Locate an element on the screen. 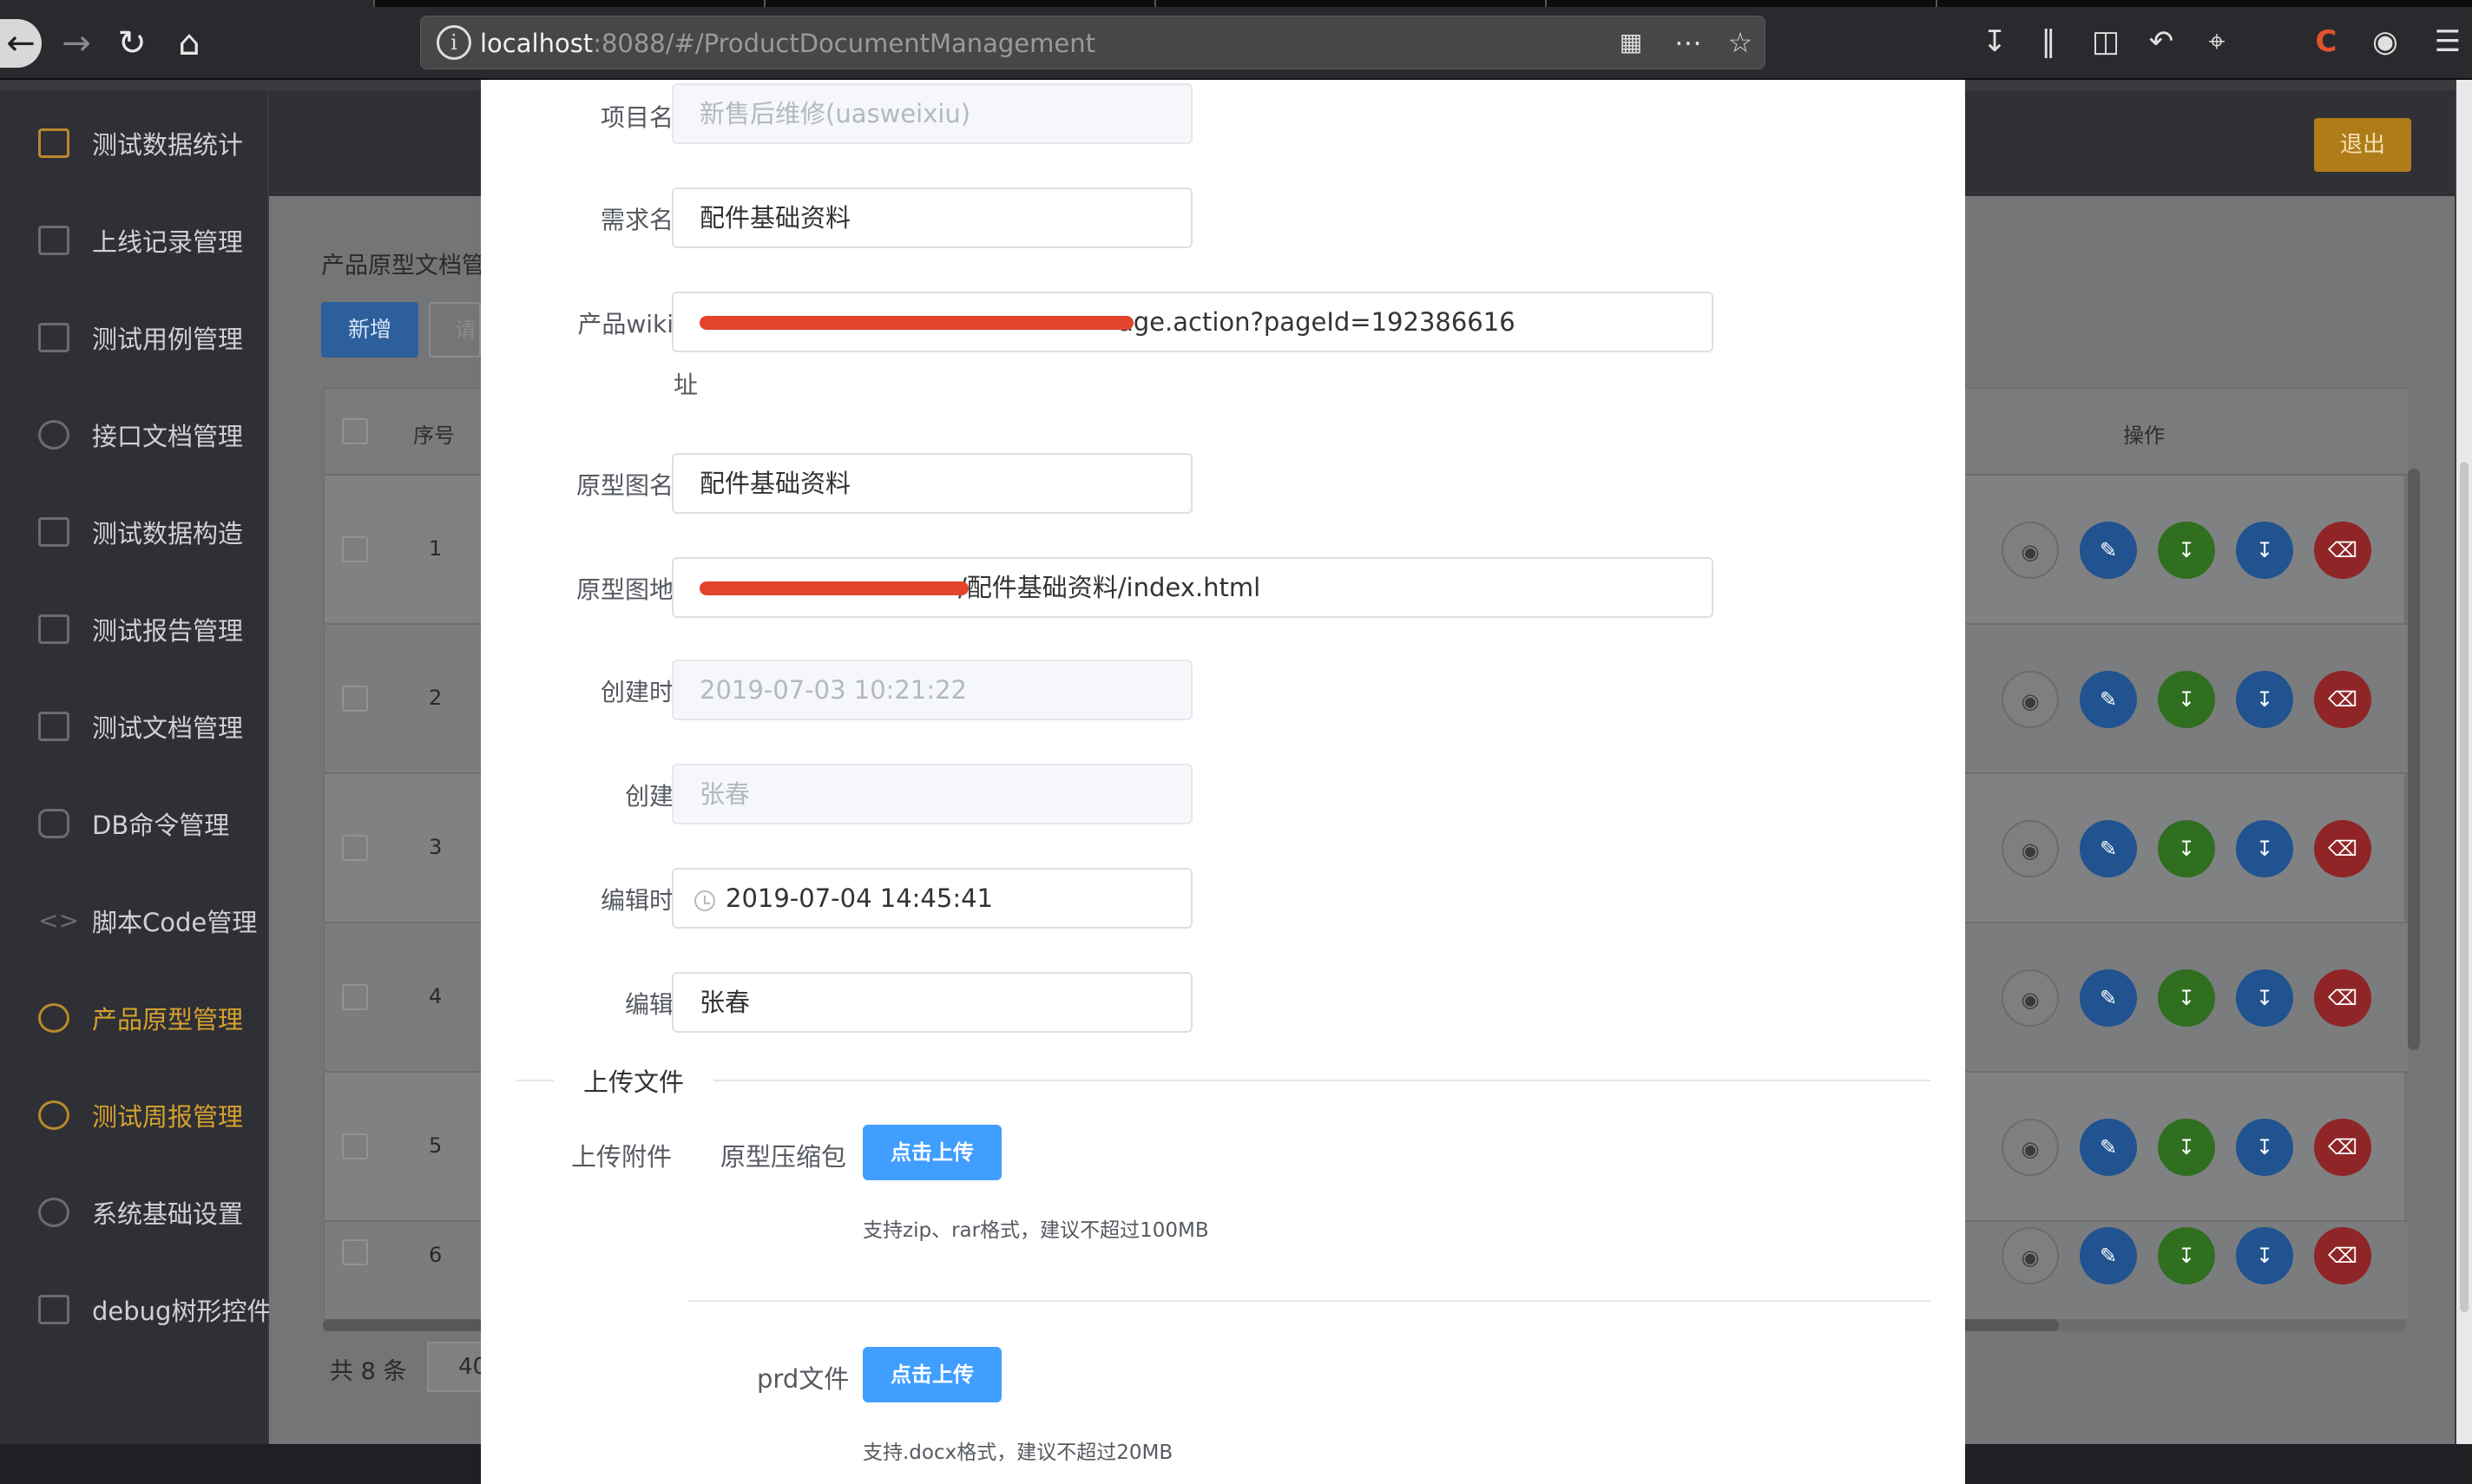 The image size is (2472, 1484). page-size-select: 40 is located at coordinates (457, 1367).